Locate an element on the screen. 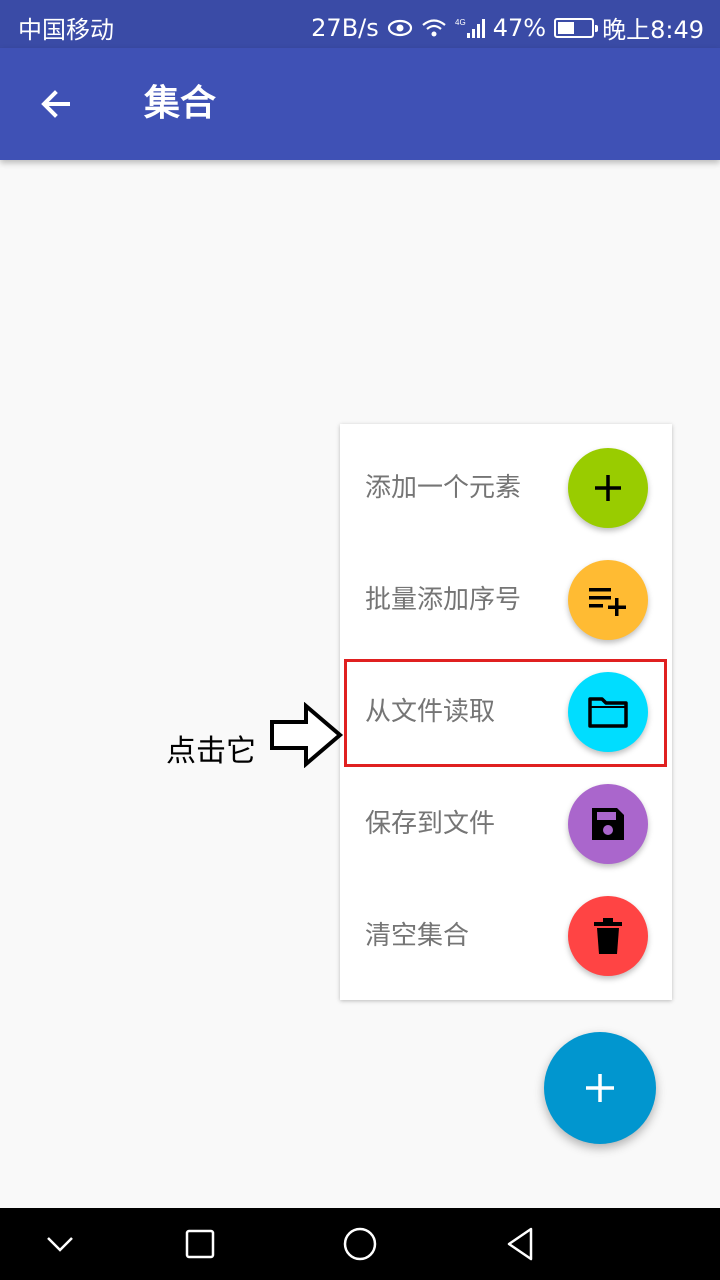  nav-hide-button is located at coordinates (60, 1244).